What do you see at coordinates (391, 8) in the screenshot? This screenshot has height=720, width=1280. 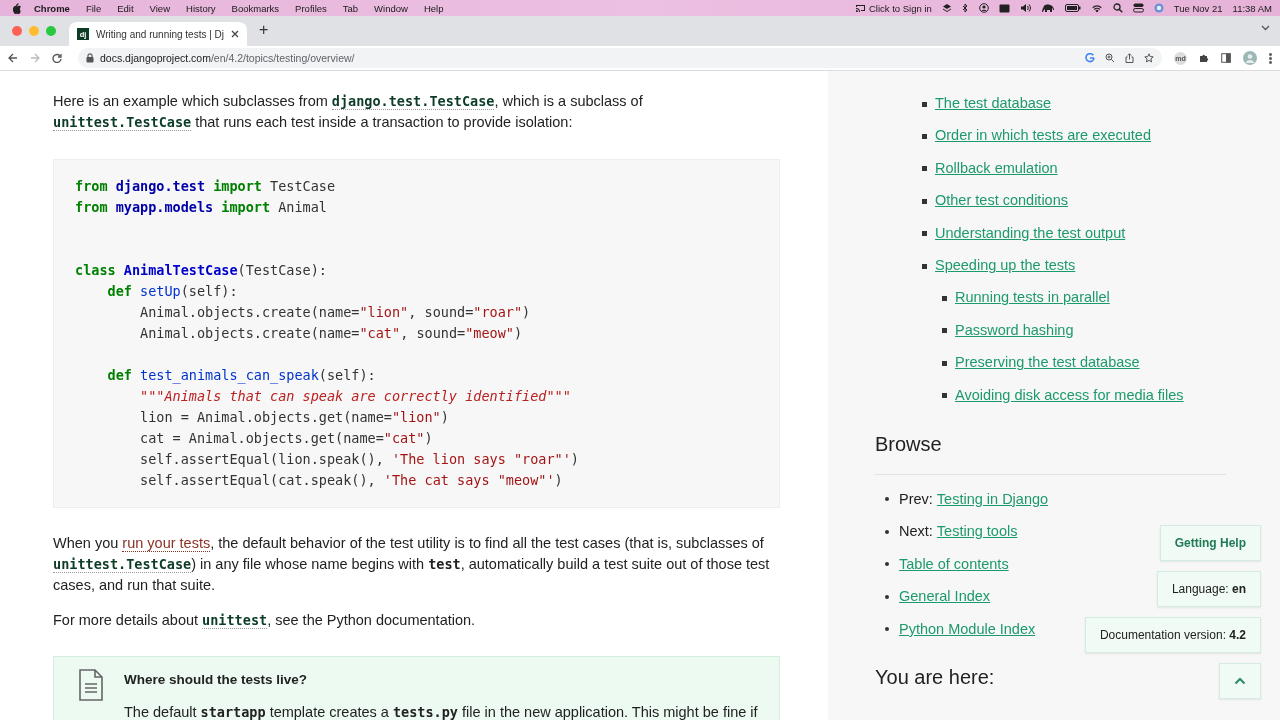 I see `menu-item: Window` at bounding box center [391, 8].